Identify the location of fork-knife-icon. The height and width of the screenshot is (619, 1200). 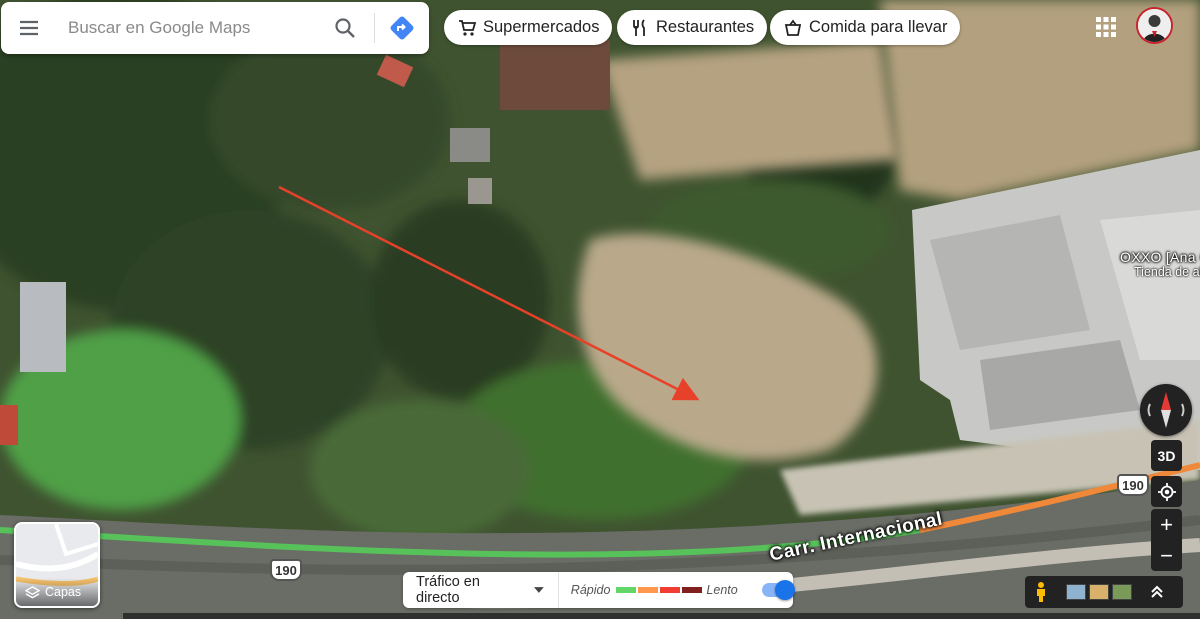
(640, 28).